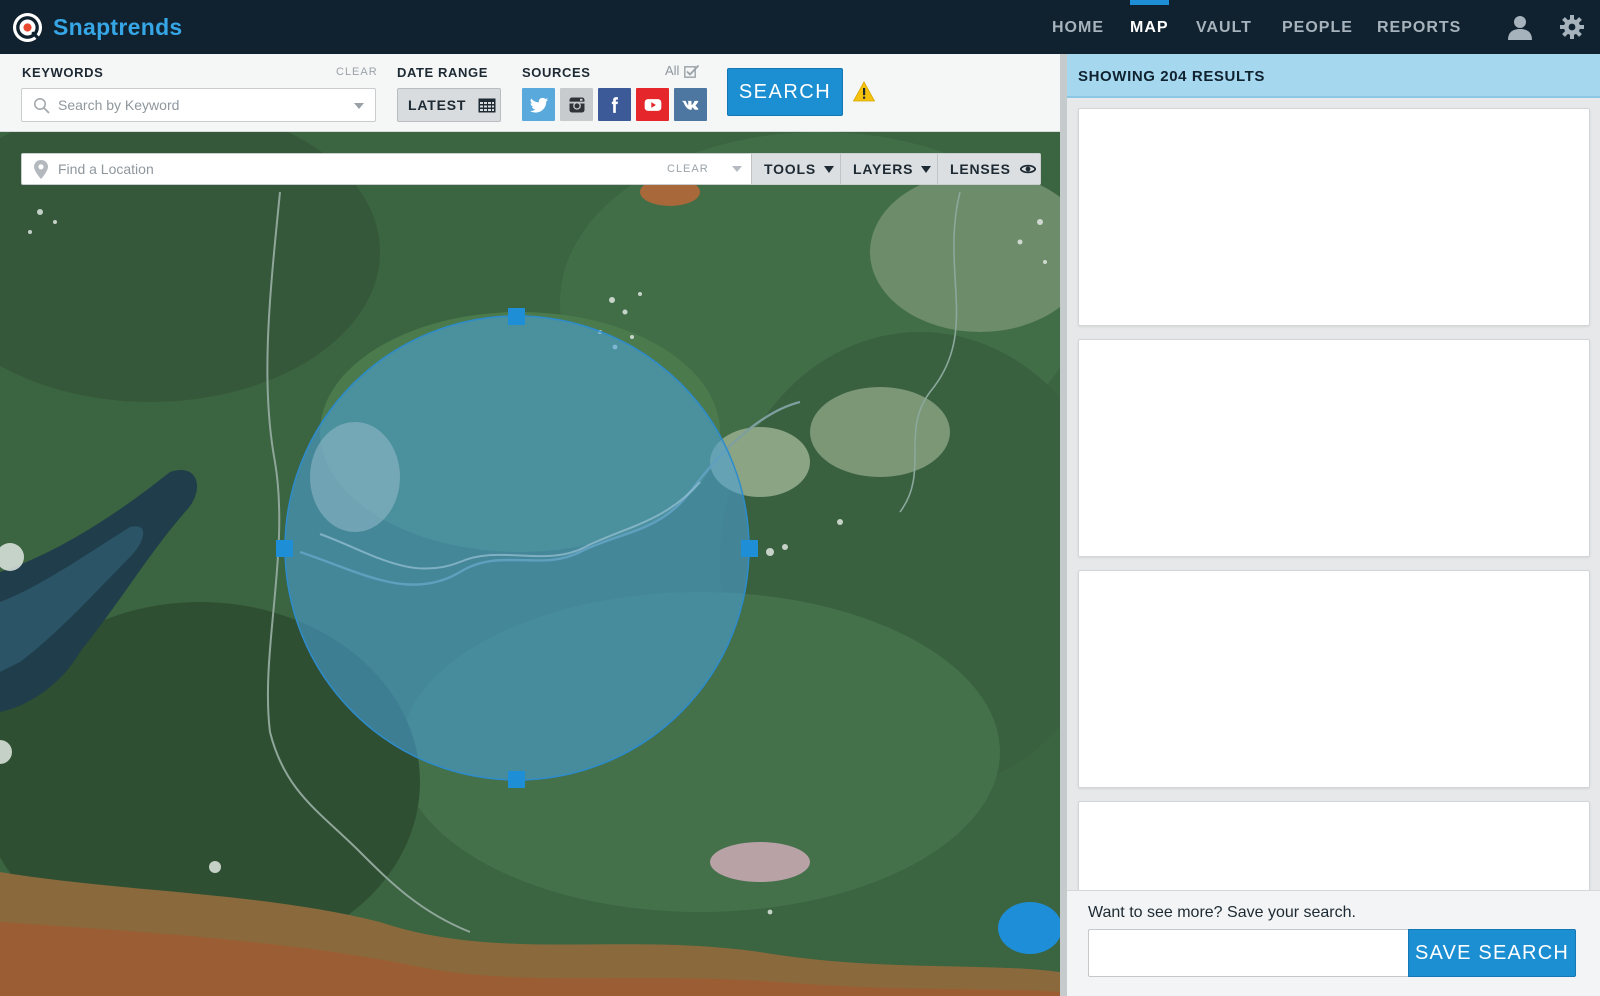 The image size is (1600, 996). Describe the element at coordinates (1492, 953) in the screenshot. I see `save-search-button: SAVE SEARCH` at that location.